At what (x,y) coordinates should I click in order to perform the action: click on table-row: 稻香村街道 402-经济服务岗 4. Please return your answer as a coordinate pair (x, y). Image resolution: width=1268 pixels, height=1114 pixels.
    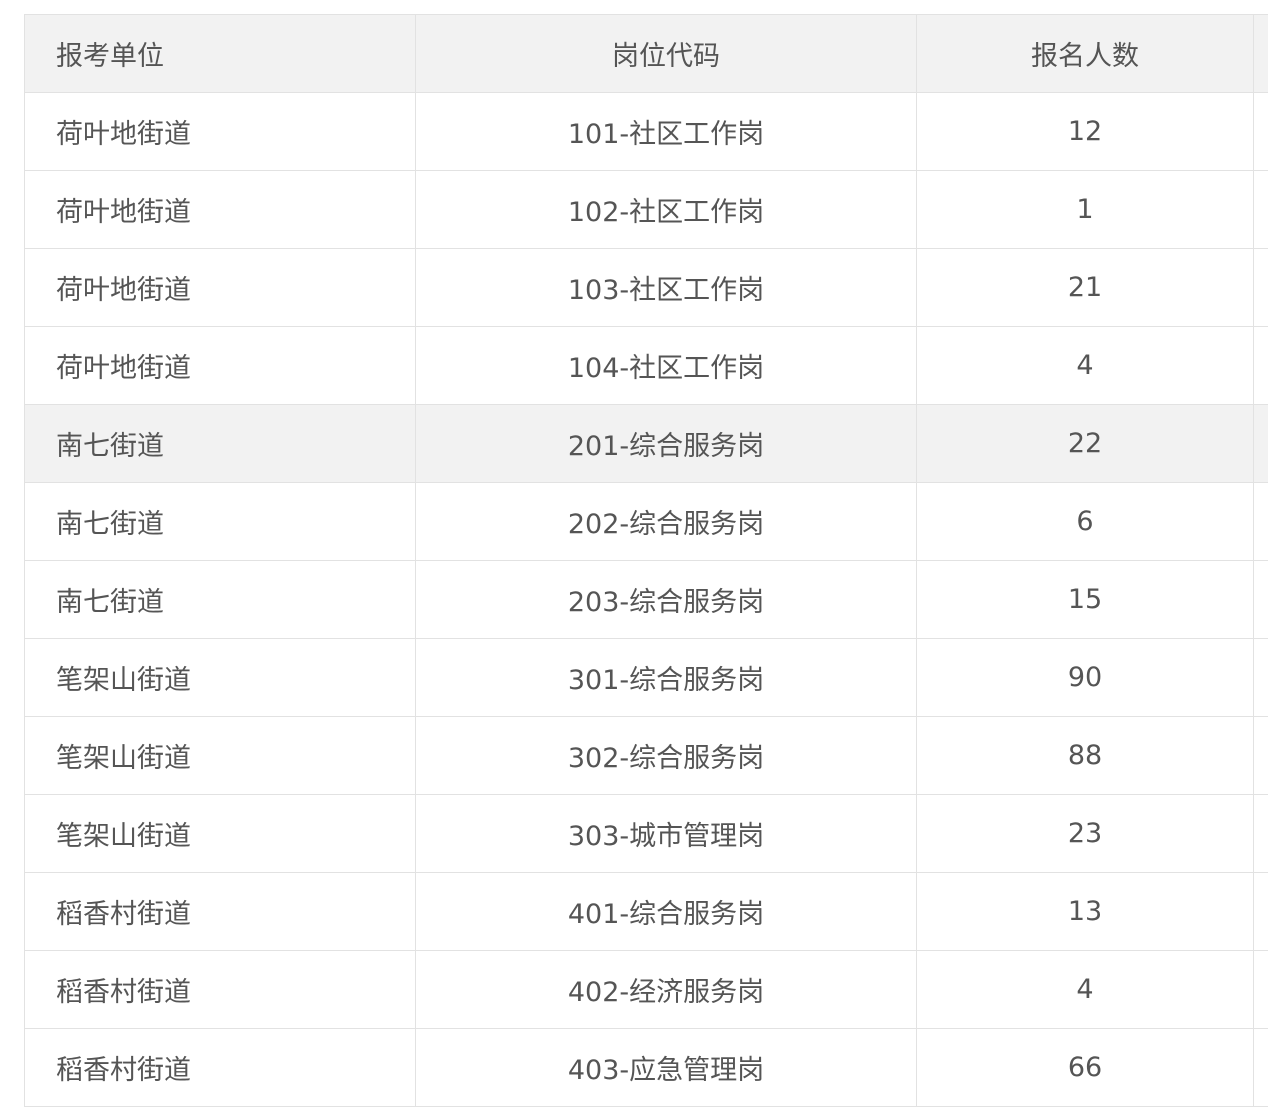
    Looking at the image, I should click on (646, 989).